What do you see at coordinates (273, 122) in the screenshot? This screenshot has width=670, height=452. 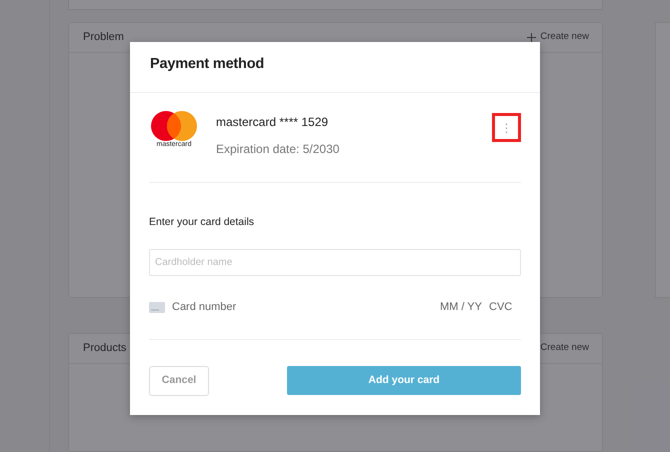 I see `card-name: mastercard **** 1529` at bounding box center [273, 122].